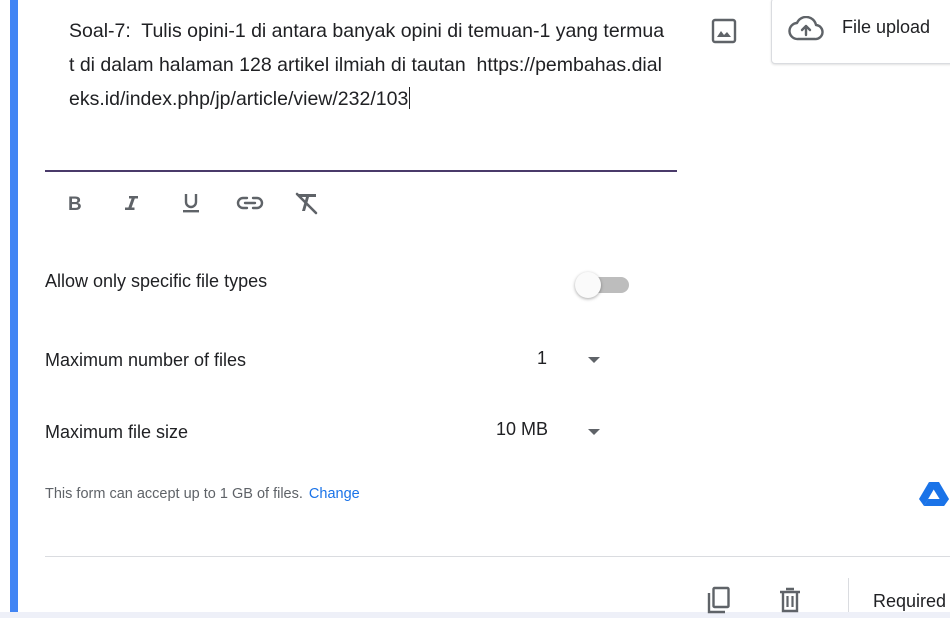 The width and height of the screenshot is (950, 618). Describe the element at coordinates (588, 285) in the screenshot. I see `toggle-thumb` at that location.